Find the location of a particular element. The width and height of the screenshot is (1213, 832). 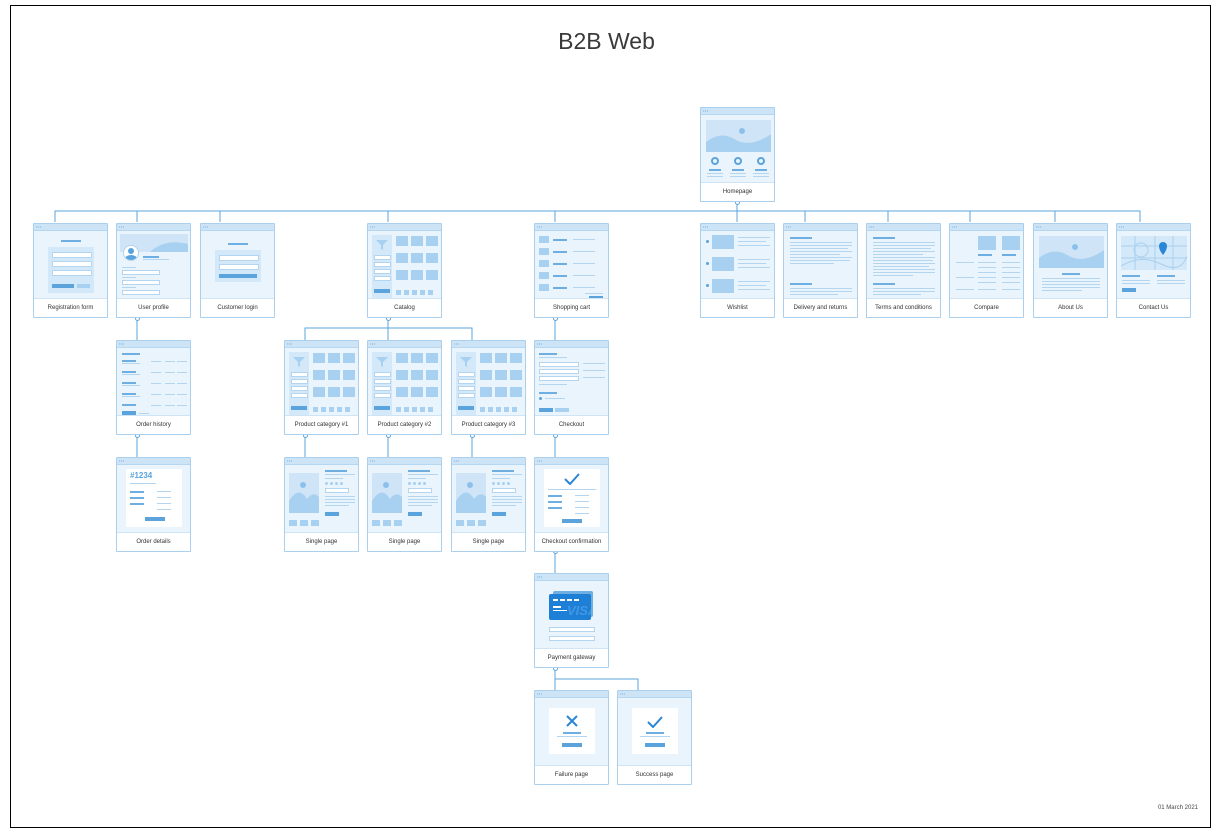

page-card-shopping-cart: ••• Shopping cart is located at coordinates (571, 270).